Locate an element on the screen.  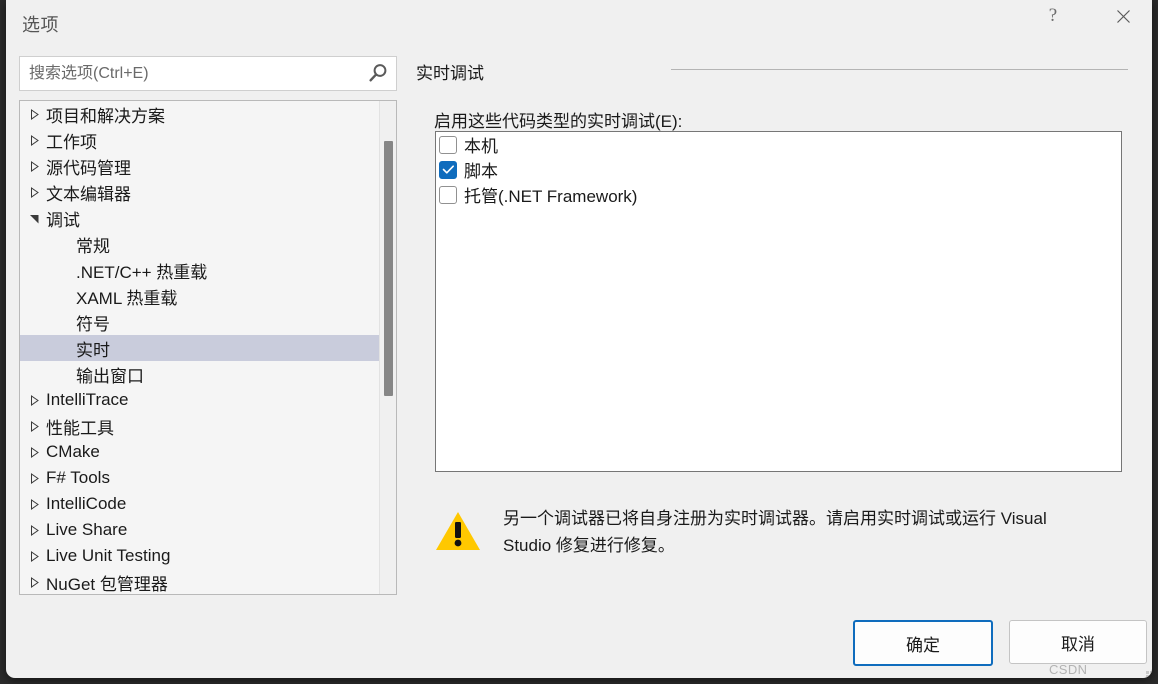
cancel-button-label: 取消 is located at coordinates (1078, 644).